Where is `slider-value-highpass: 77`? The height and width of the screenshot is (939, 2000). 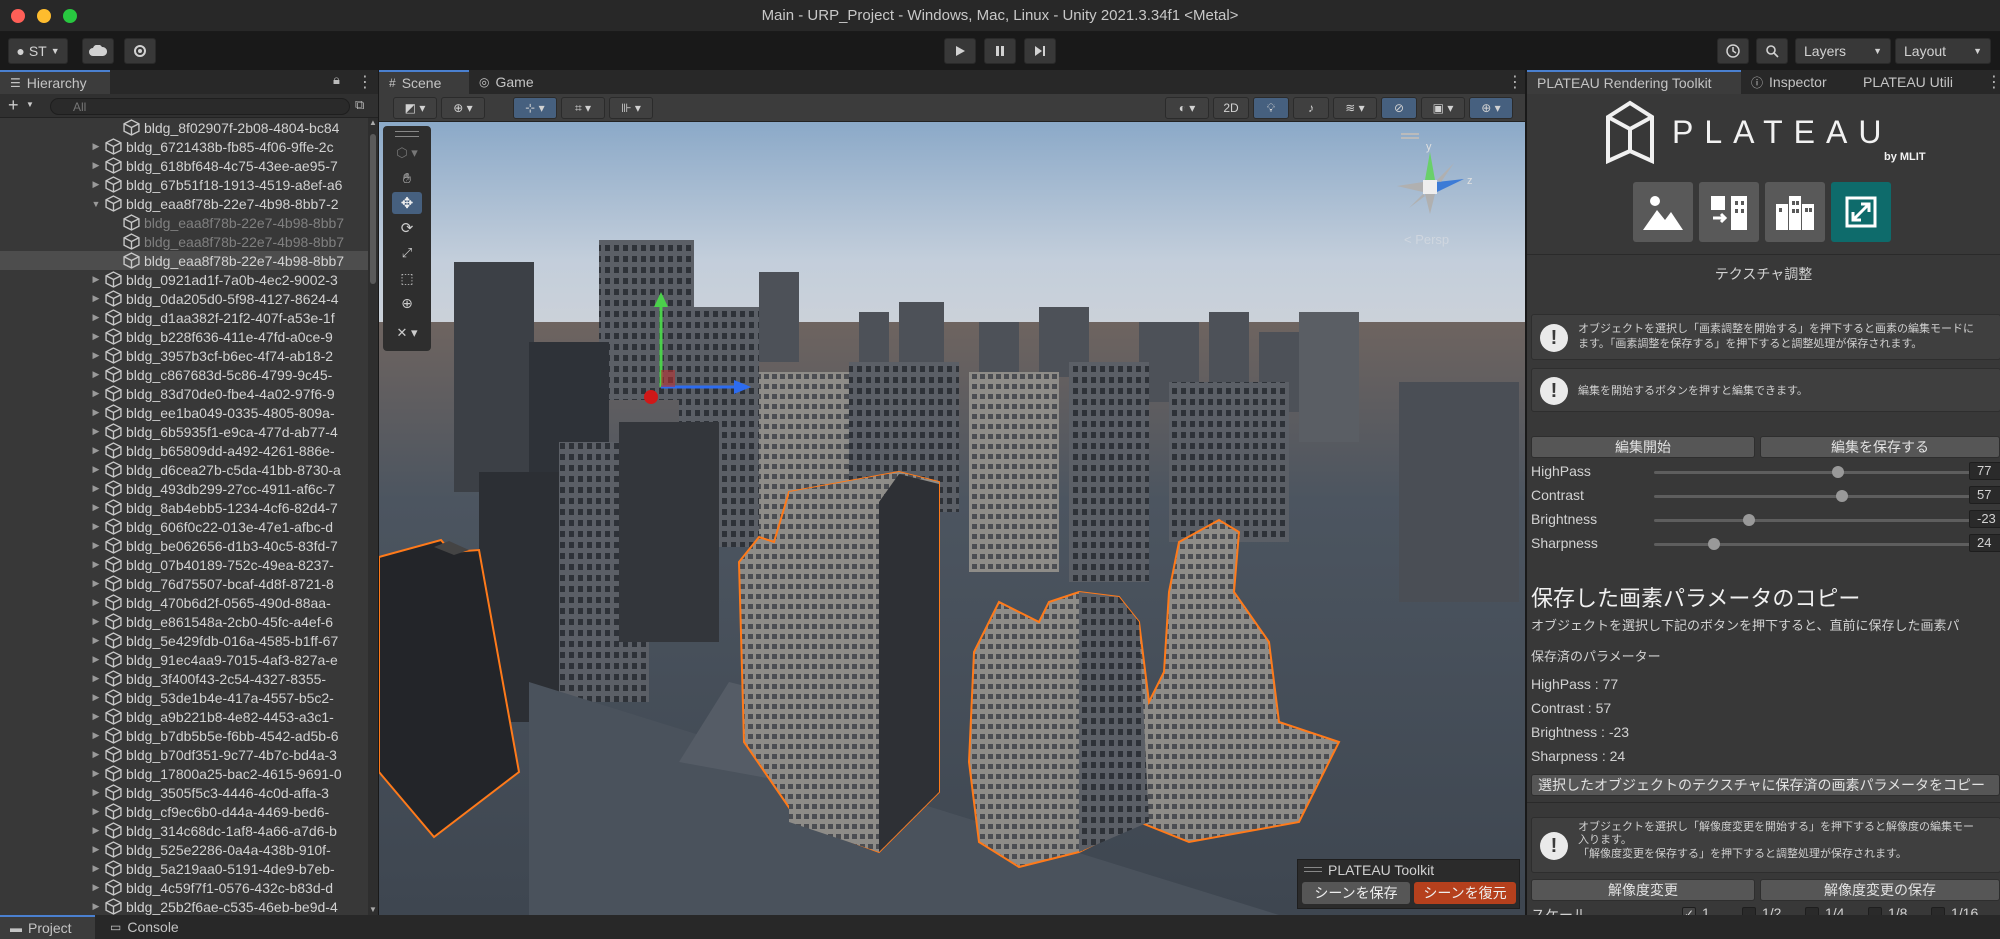 slider-value-highpass: 77 is located at coordinates (1984, 471).